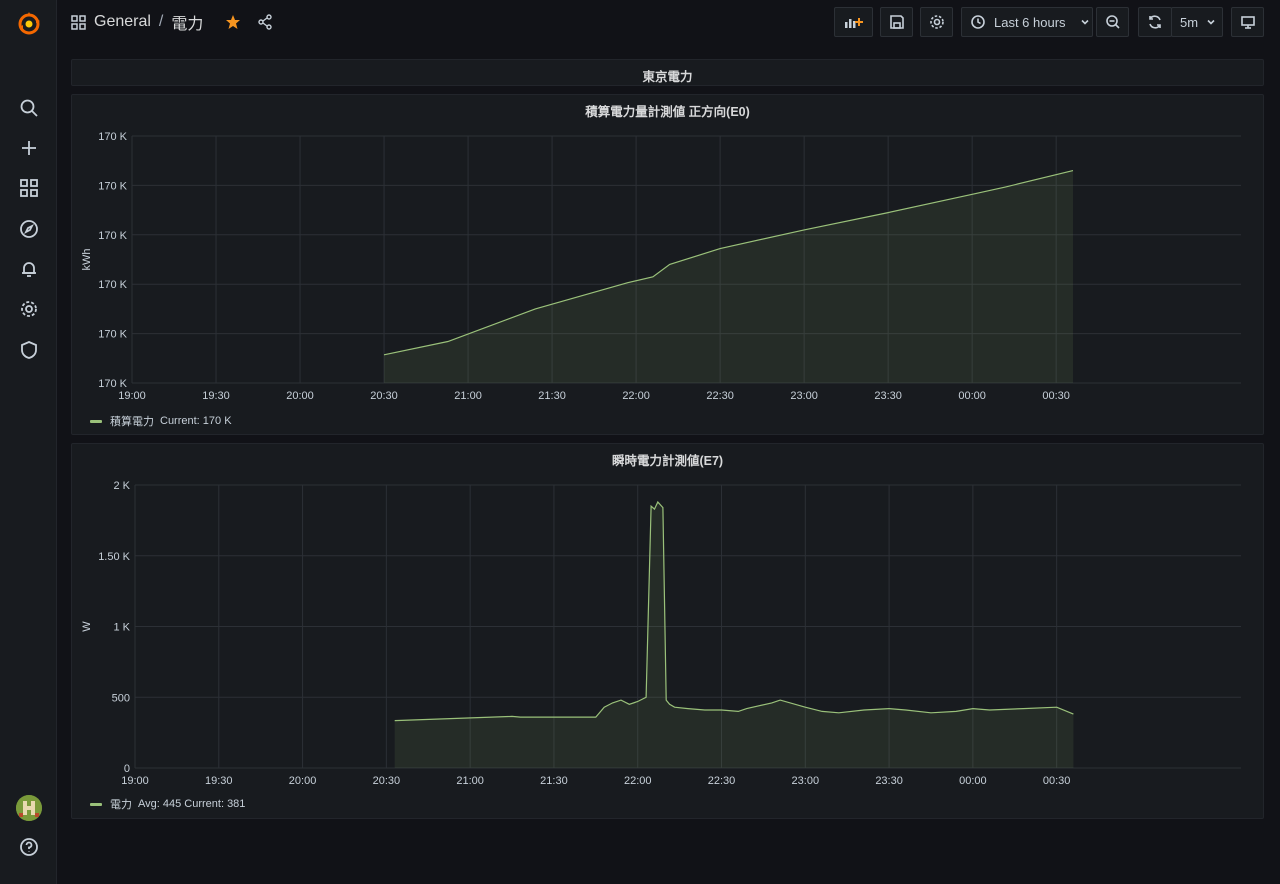  What do you see at coordinates (78, 22) in the screenshot?
I see `dashboard-grid-icon` at bounding box center [78, 22].